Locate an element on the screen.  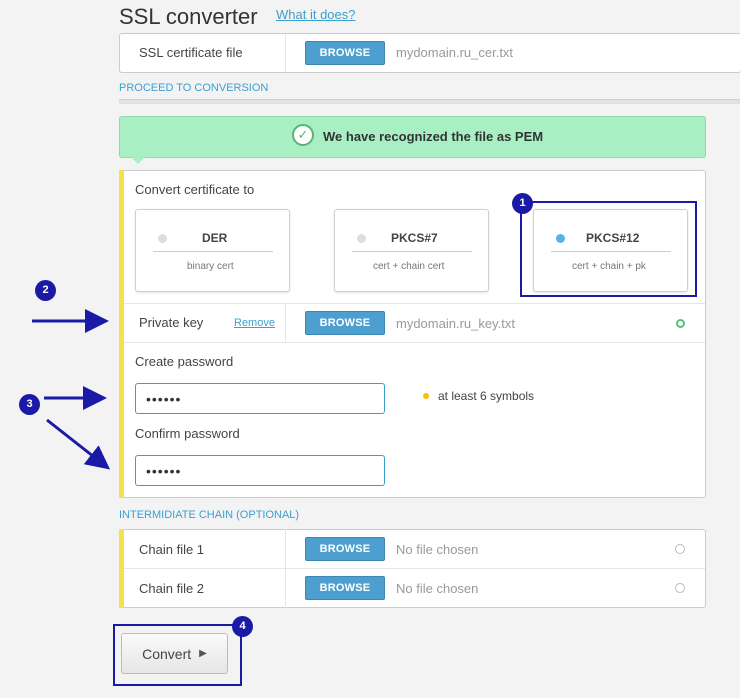
annotation-arrows is located at coordinates (71, 389).